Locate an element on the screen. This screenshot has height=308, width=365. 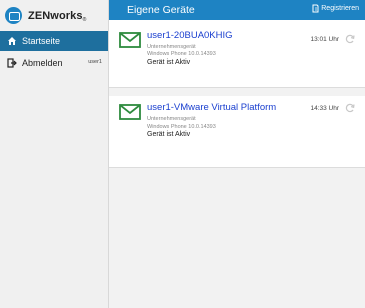
logged-in-user: user1 is located at coordinates (95, 62).